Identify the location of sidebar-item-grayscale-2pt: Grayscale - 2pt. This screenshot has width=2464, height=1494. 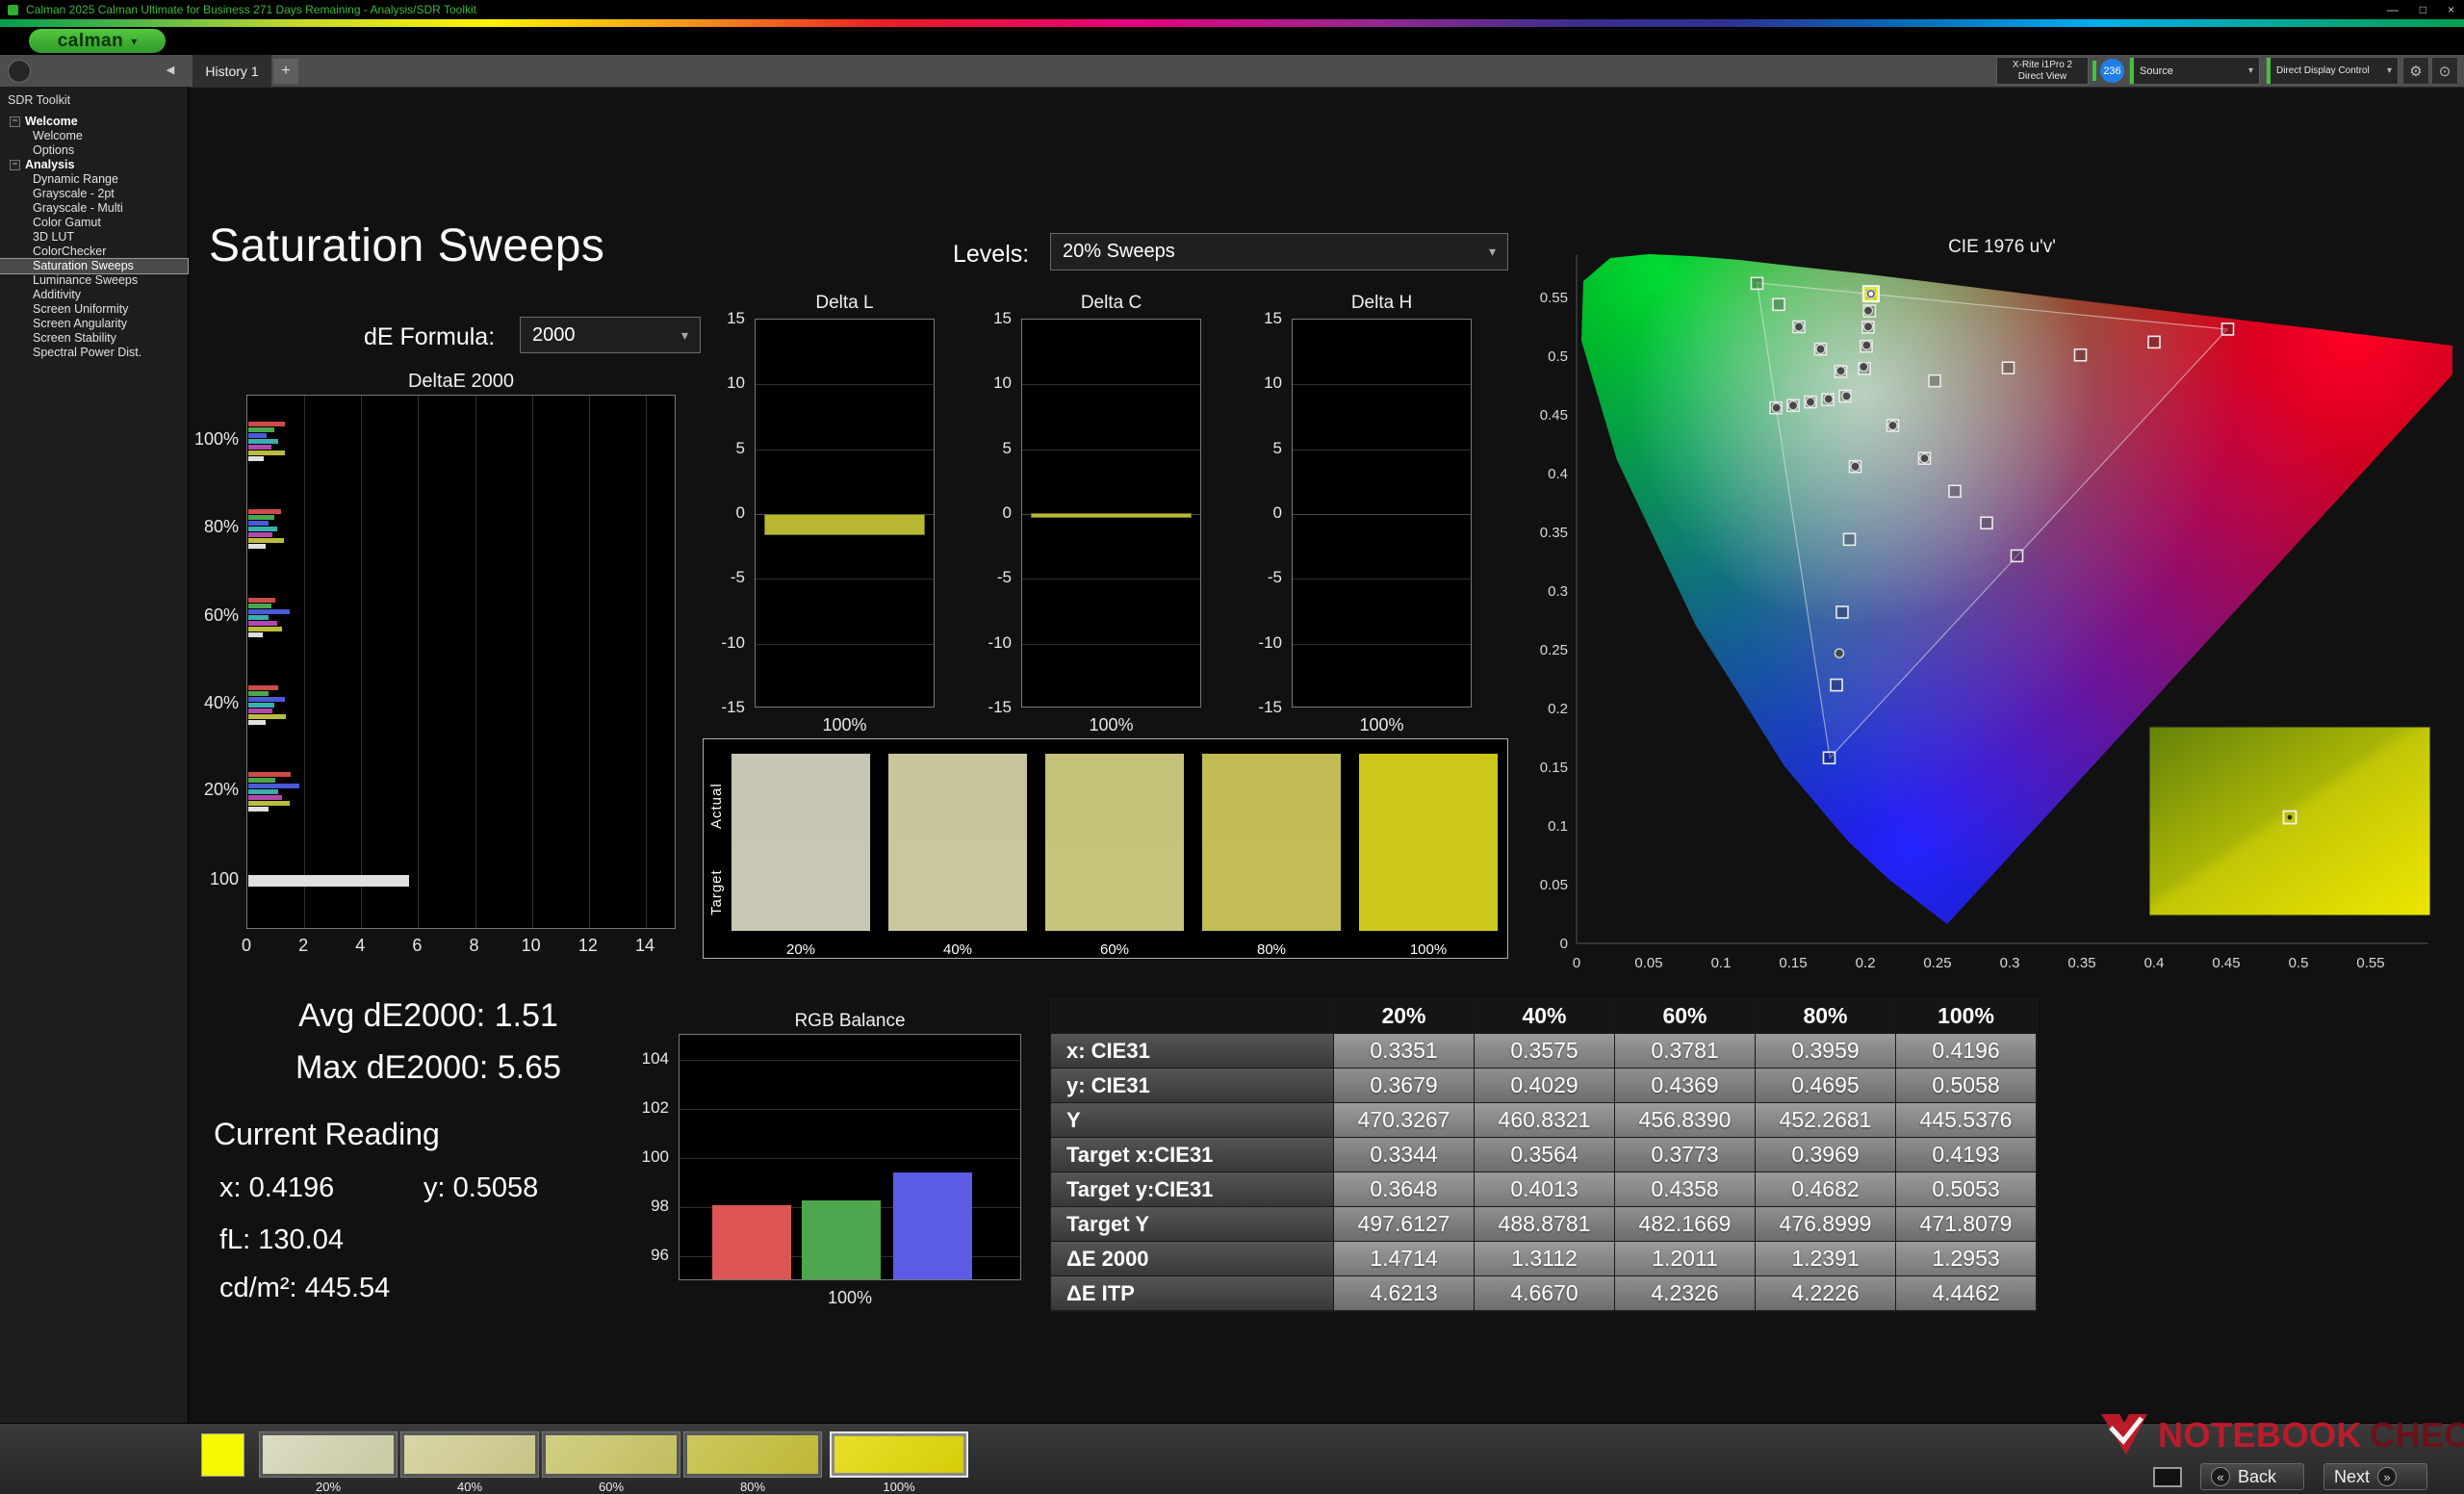
(94, 194).